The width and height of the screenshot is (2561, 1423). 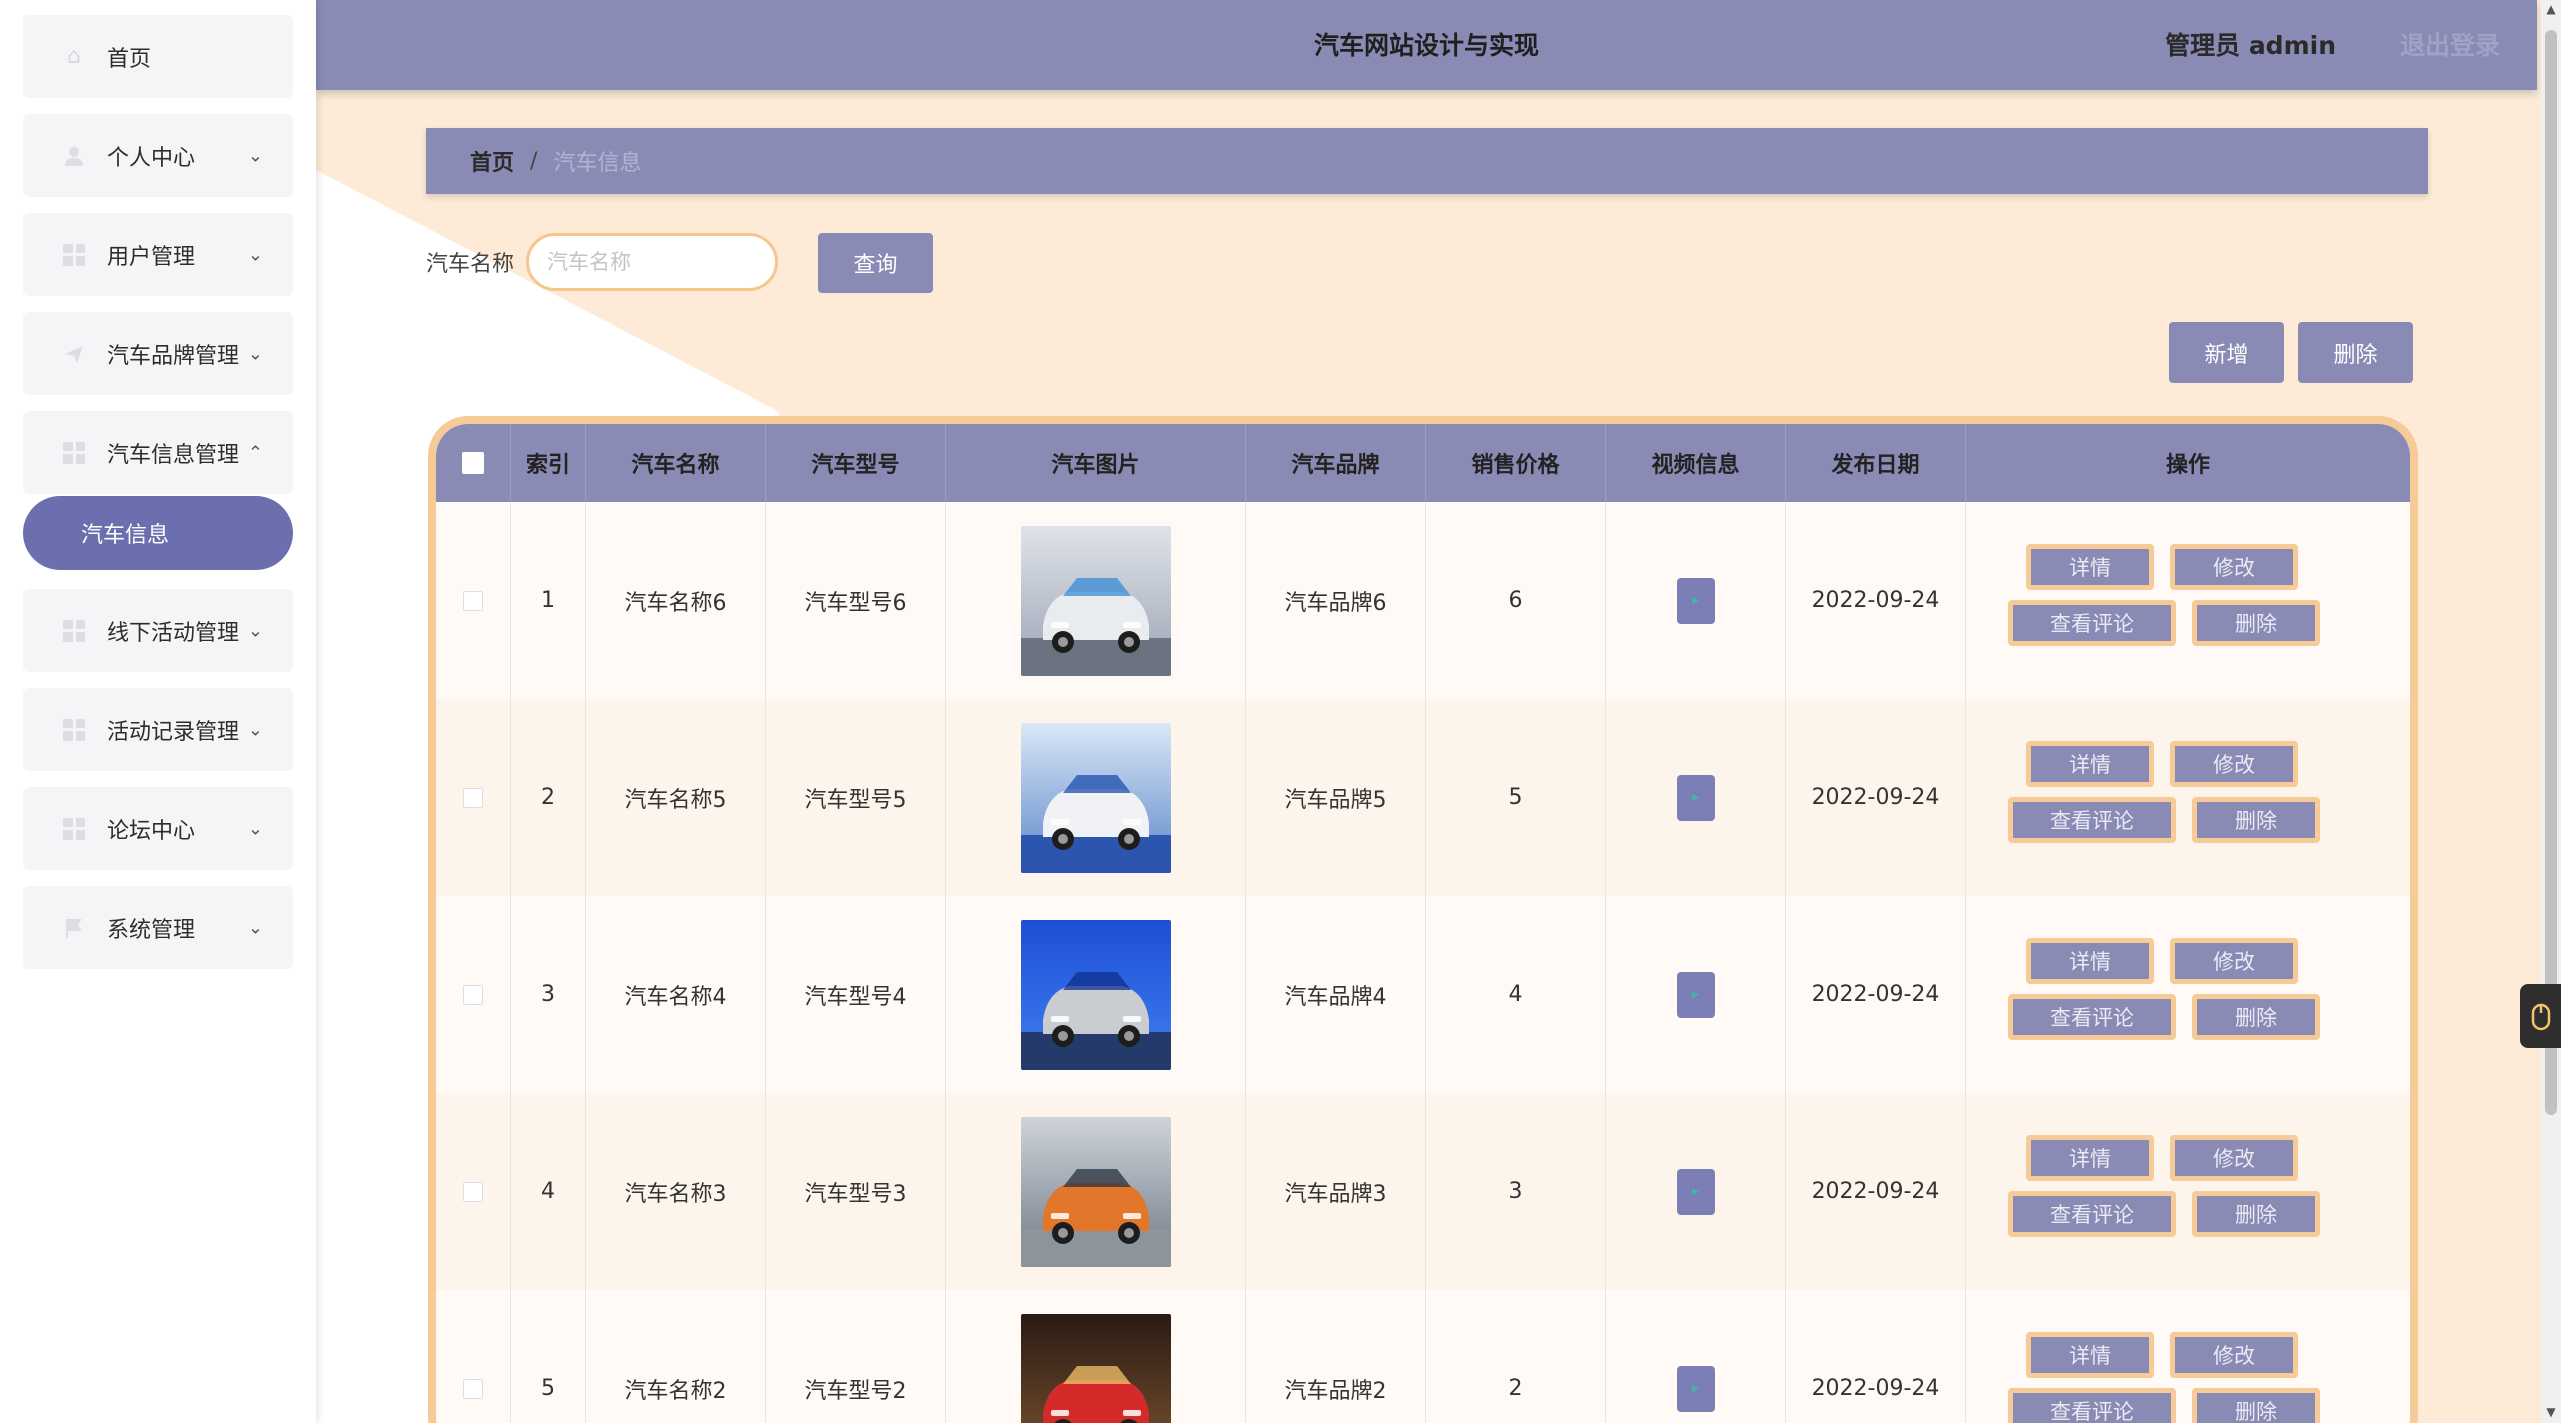 I want to click on row-select-cell, so click(x=473, y=797).